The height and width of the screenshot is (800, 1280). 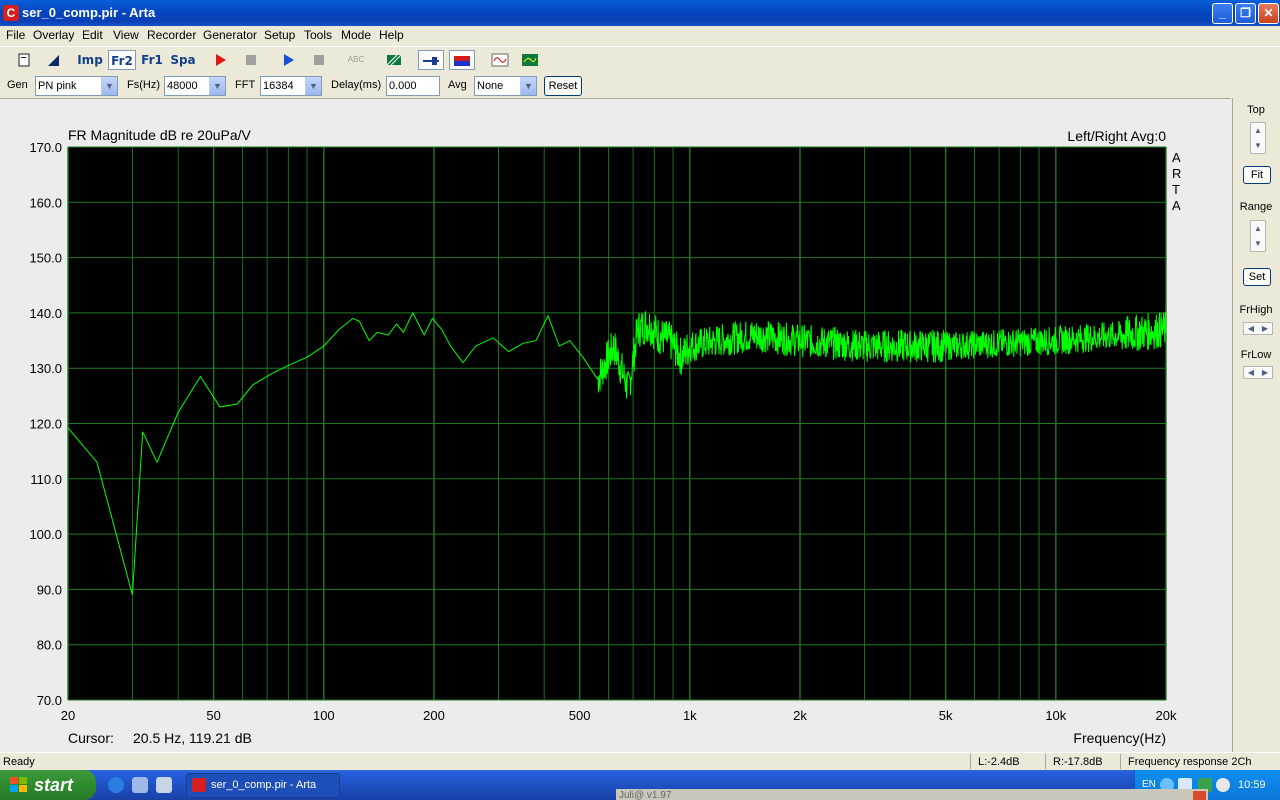 What do you see at coordinates (116, 785) in the screenshot?
I see `internet-explorer-icon` at bounding box center [116, 785].